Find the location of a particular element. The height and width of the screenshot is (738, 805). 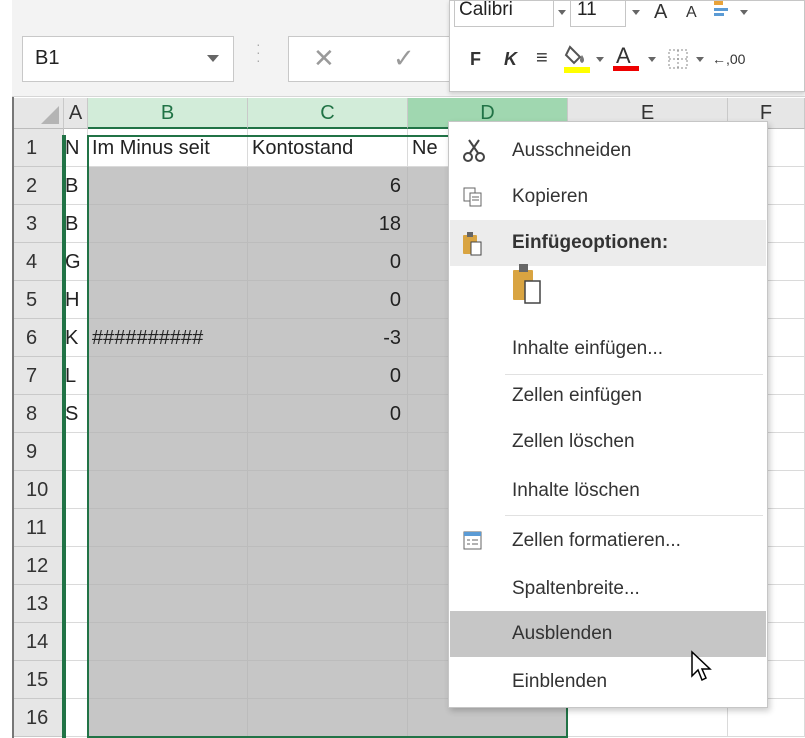

row-header: 1 is located at coordinates (39, 148).